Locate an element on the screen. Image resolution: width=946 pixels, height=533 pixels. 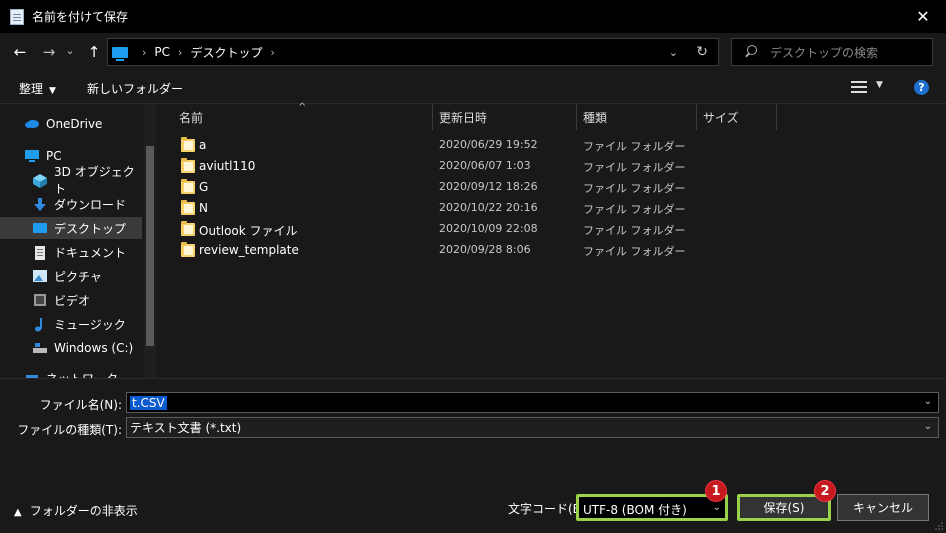
sidebar-item-label: ドキュメント is located at coordinates (90, 252).